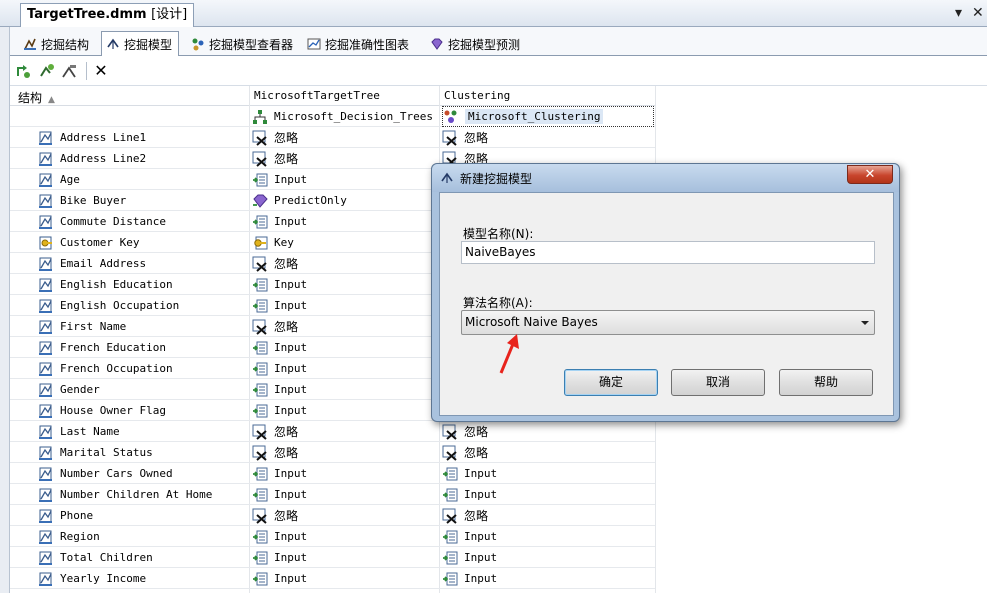 This screenshot has width=987, height=593. I want to click on help-button: 帮助, so click(826, 382).